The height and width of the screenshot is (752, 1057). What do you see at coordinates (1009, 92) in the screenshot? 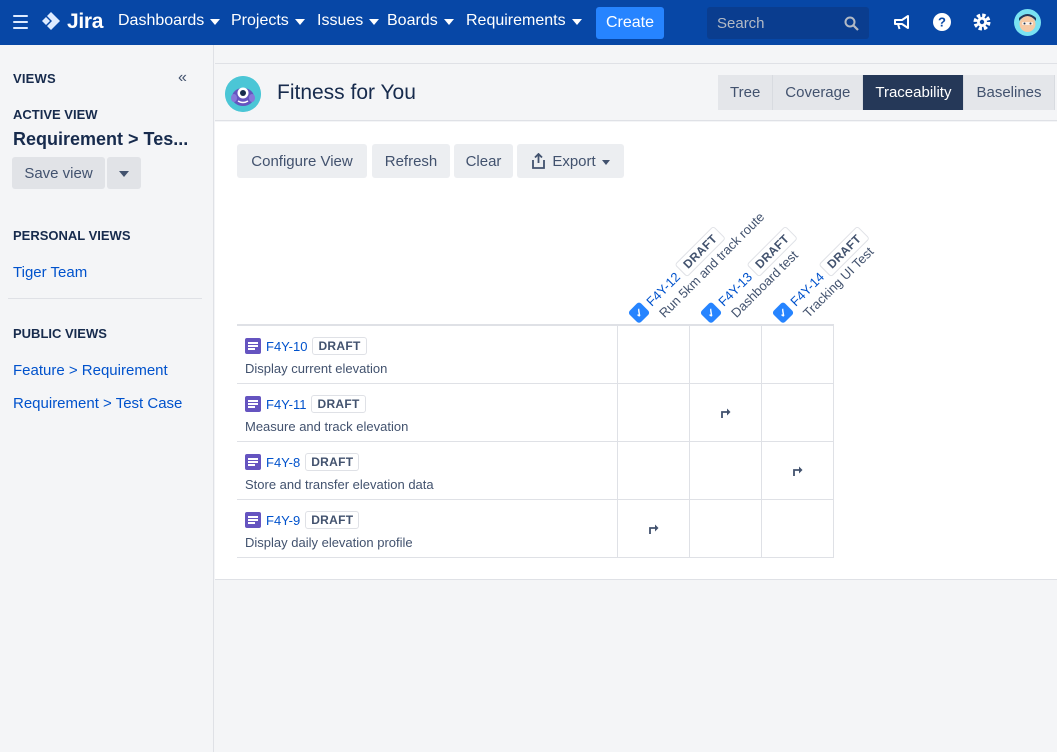
I see `tab-baselines: Baselines` at bounding box center [1009, 92].